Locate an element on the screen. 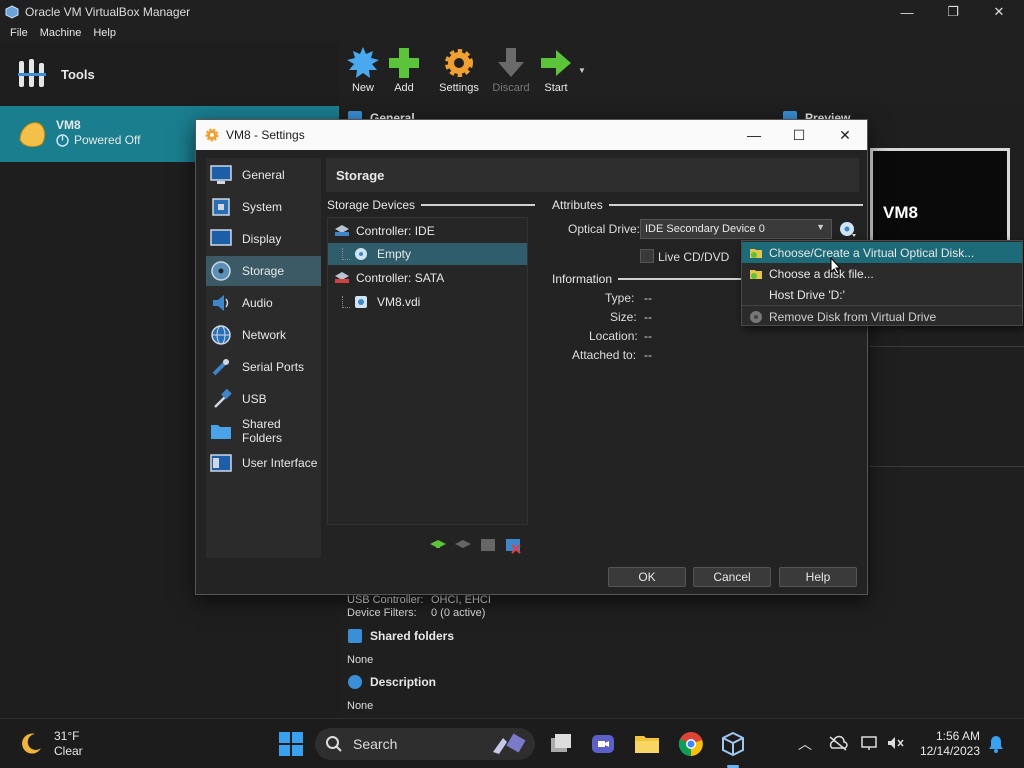 The width and height of the screenshot is (1024, 768). vdi-disk-row: VM8.vdi is located at coordinates (427, 302).